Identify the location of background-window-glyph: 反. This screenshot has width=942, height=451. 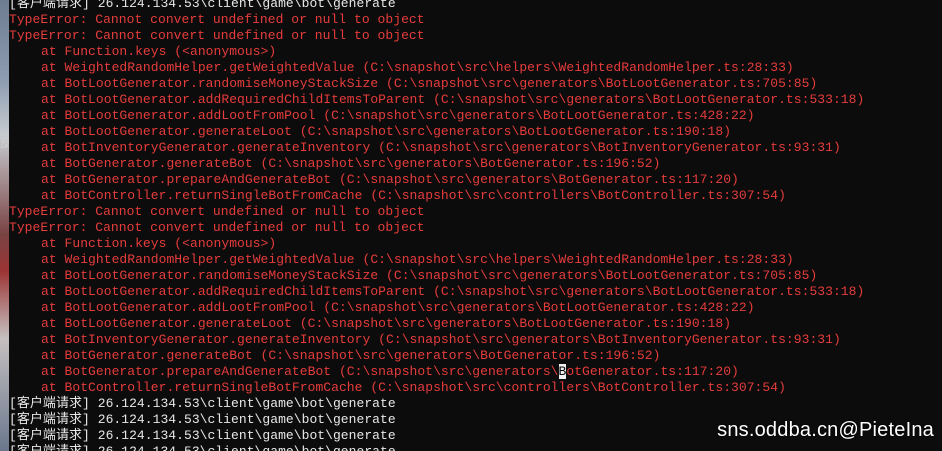
(4, 144).